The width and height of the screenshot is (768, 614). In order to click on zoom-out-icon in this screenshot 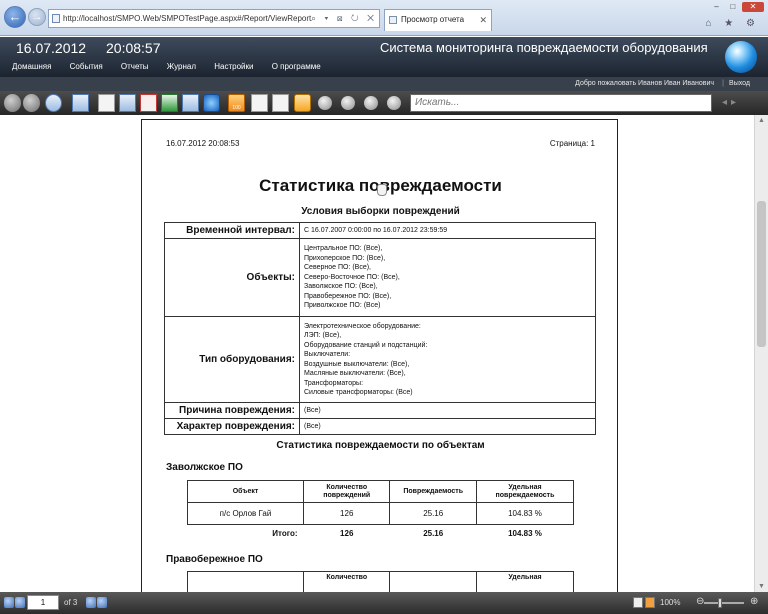, I will do `click(348, 103)`.